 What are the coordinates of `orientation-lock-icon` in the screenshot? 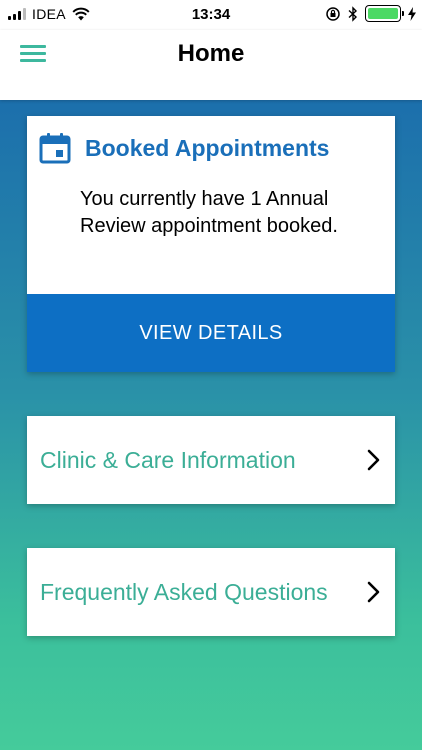 It's located at (333, 13).